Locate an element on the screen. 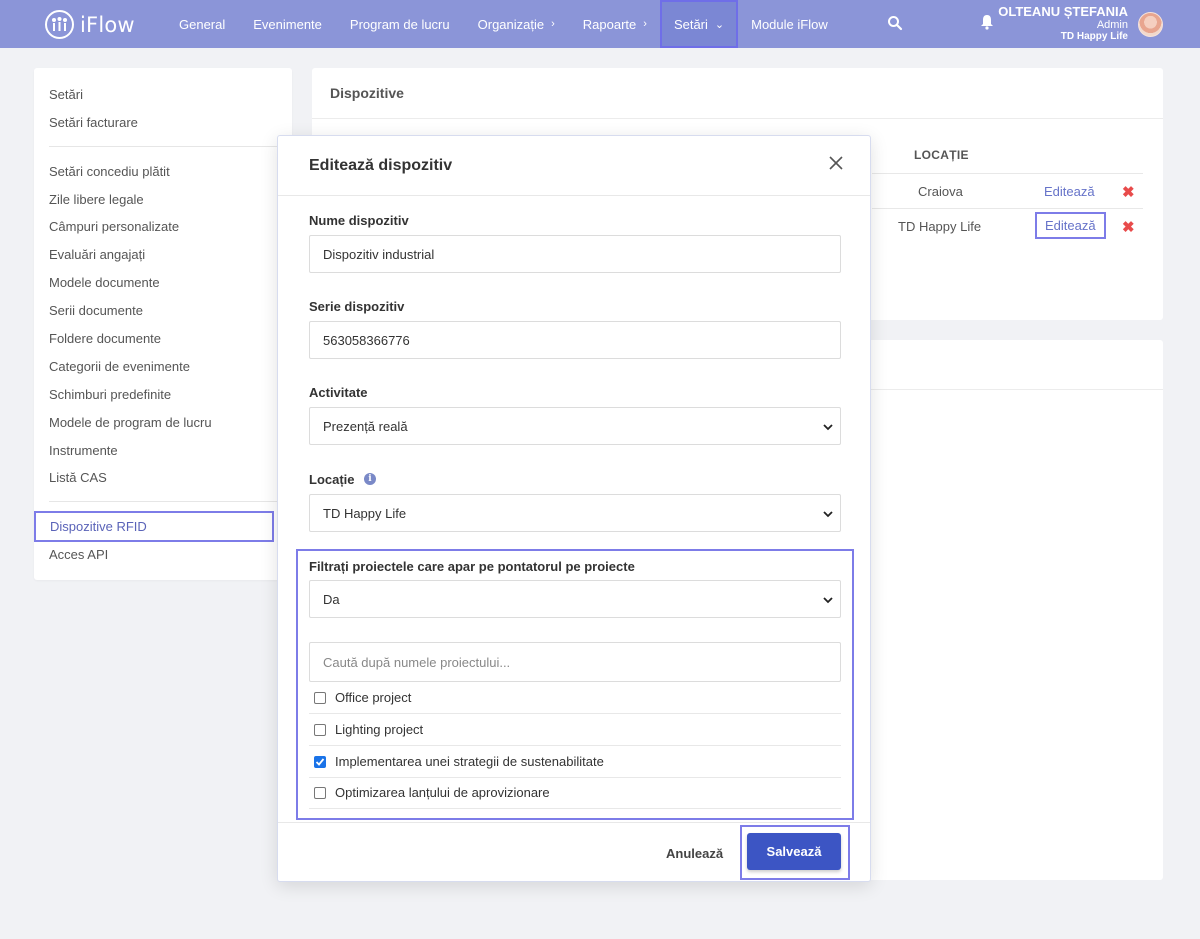  user-role: Admin is located at coordinates (1112, 25).